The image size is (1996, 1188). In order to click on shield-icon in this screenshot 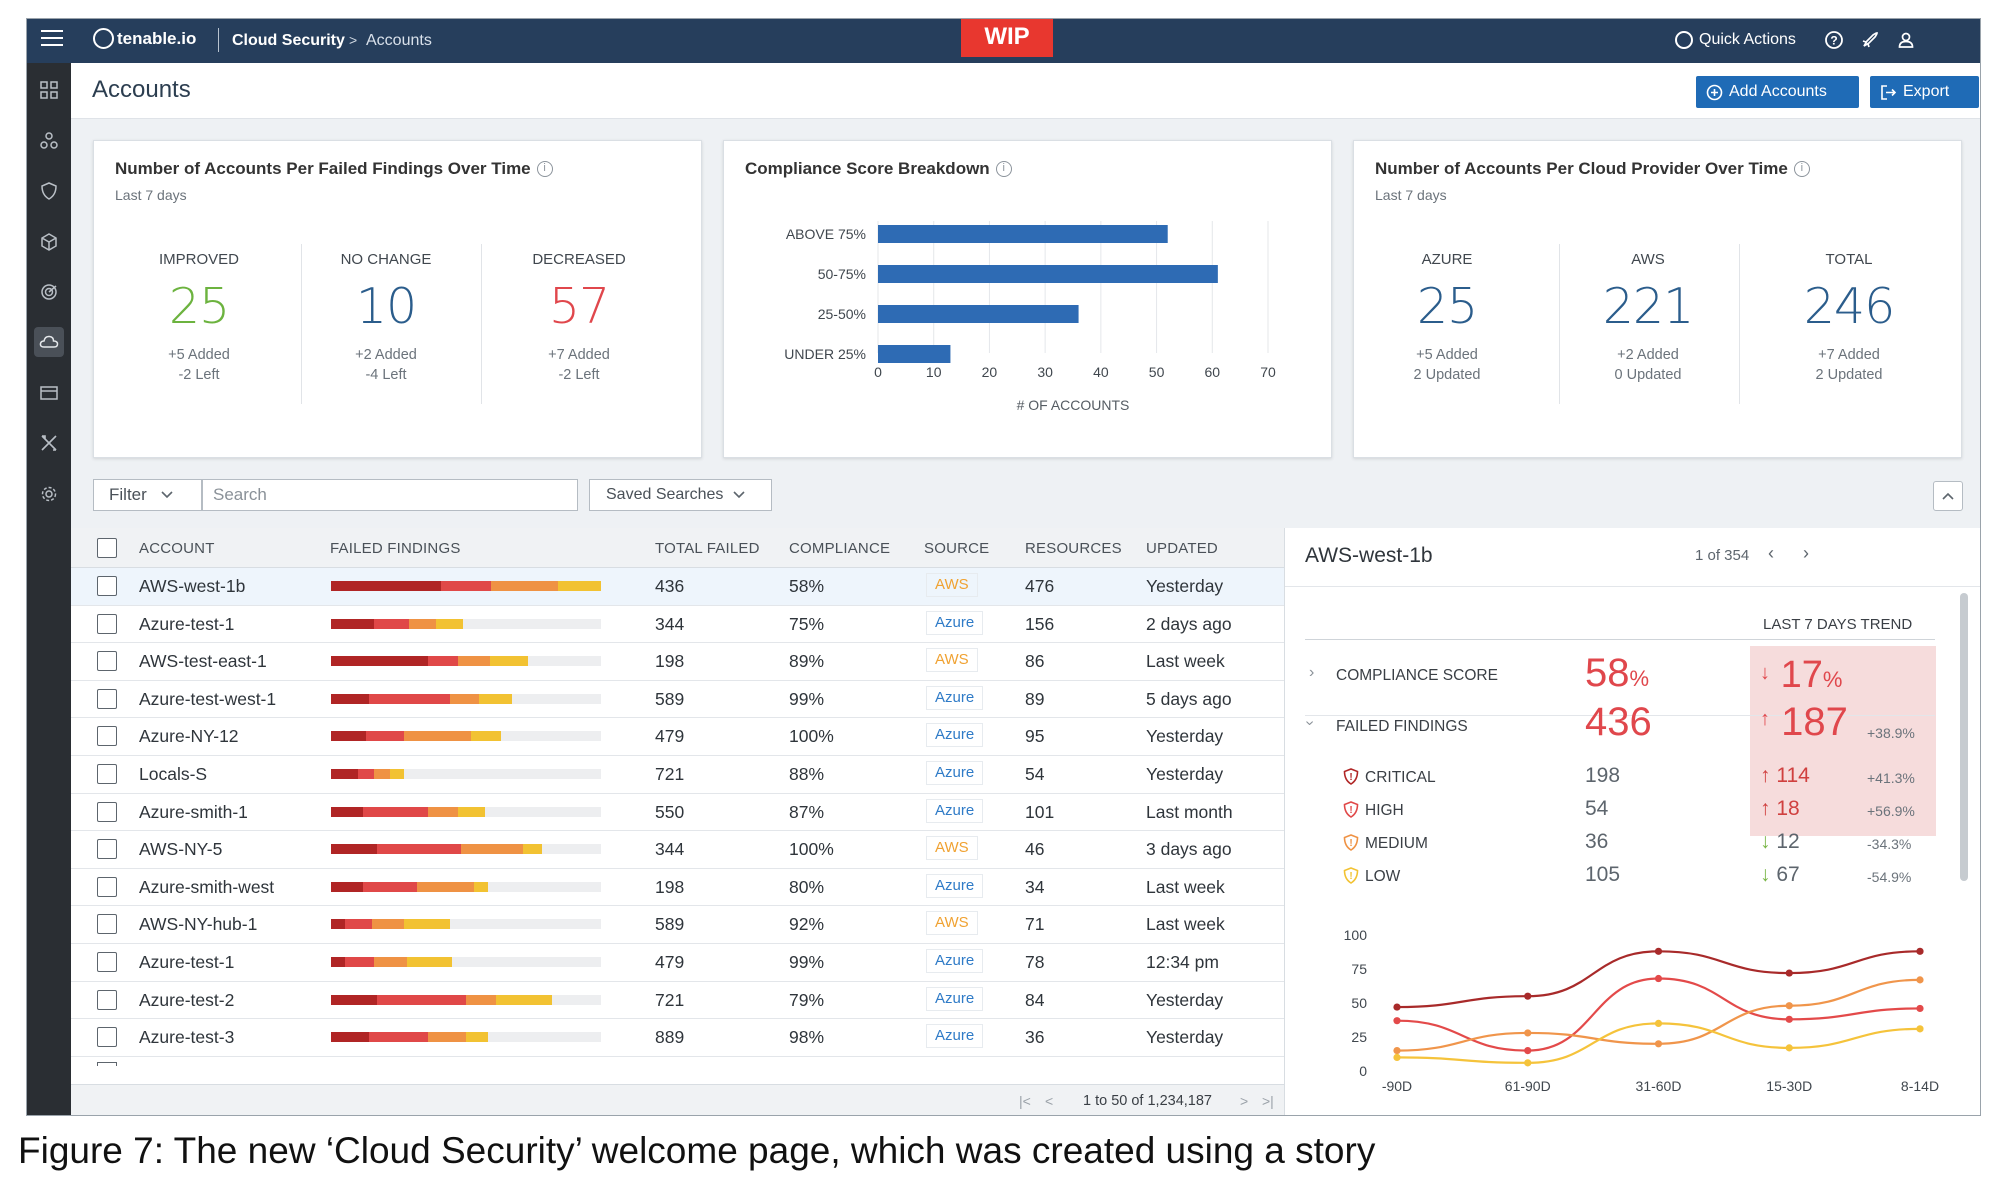, I will do `click(49, 191)`.